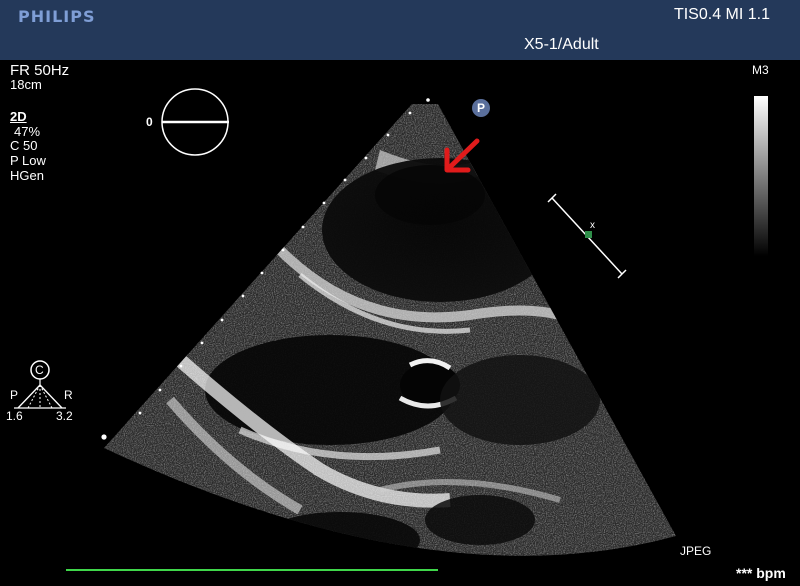  What do you see at coordinates (195, 122) in the screenshot?
I see `orientation-circle` at bounding box center [195, 122].